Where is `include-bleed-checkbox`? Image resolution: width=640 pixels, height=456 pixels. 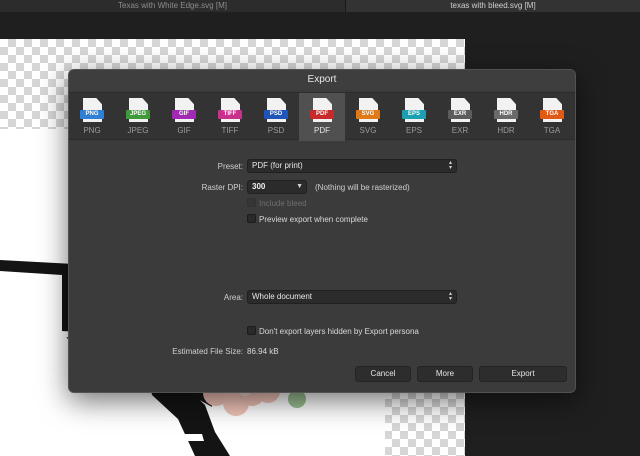
include-bleed-checkbox is located at coordinates (251, 202).